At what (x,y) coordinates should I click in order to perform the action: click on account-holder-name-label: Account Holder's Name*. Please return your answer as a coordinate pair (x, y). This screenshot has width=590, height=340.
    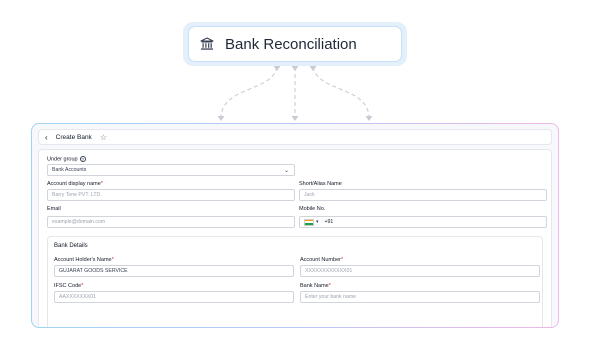
    Looking at the image, I should click on (84, 260).